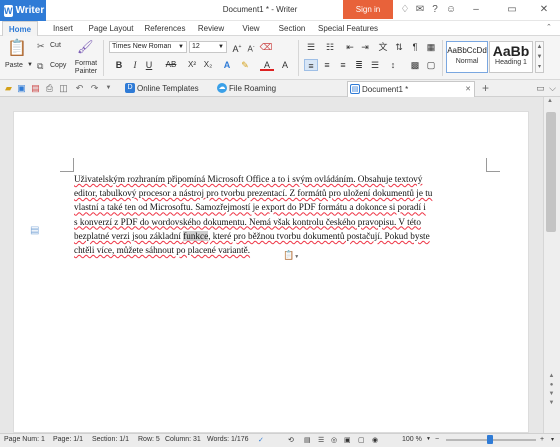 Image resolution: width=560 pixels, height=447 pixels. What do you see at coordinates (41, 46) in the screenshot?
I see `scissors-icon: ✂` at bounding box center [41, 46].